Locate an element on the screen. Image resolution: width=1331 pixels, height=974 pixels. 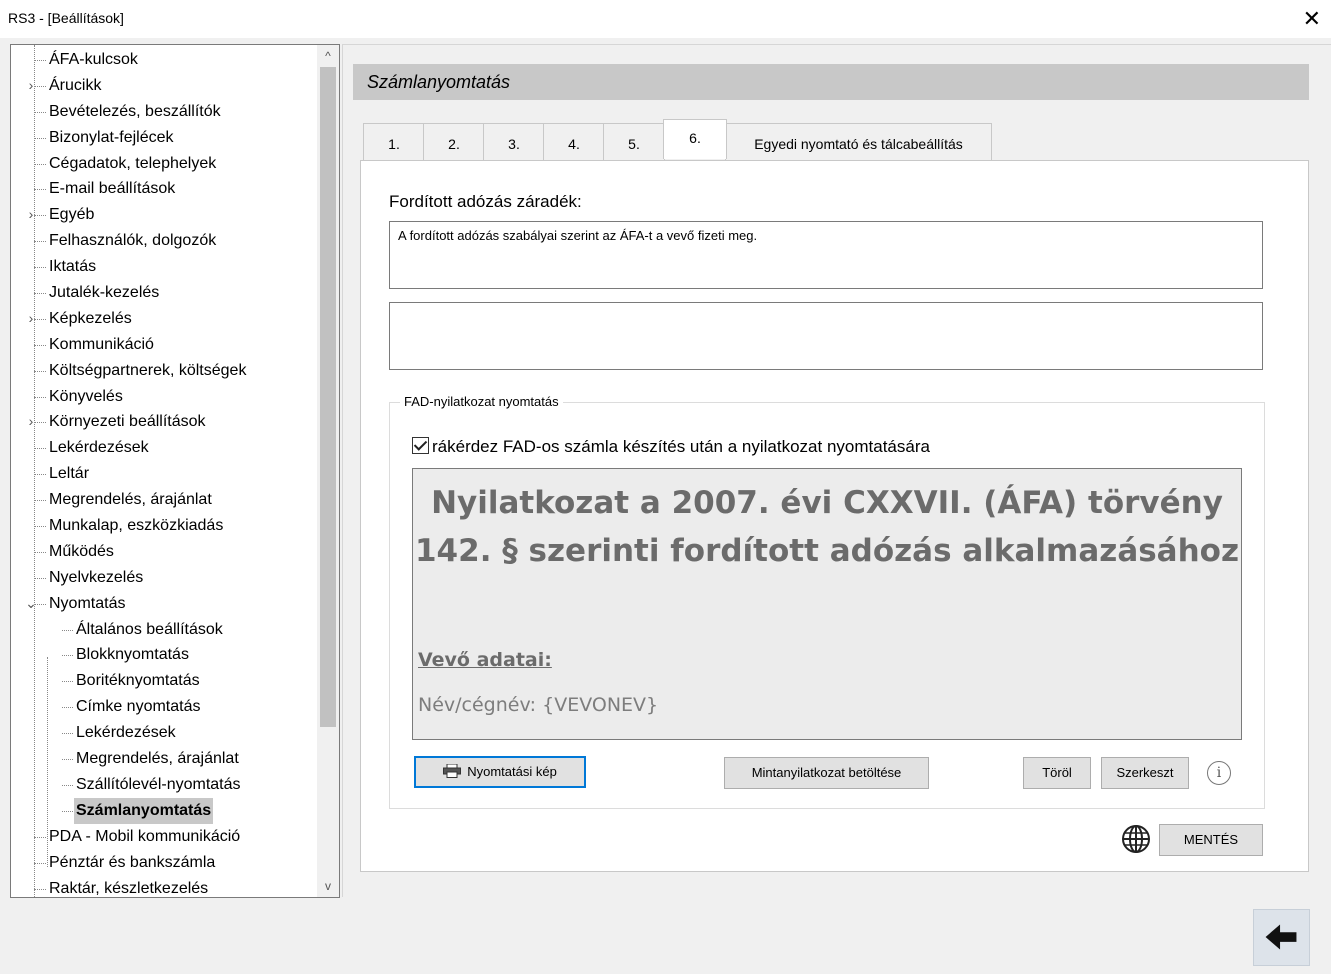
tree-item-label: E-mail beállítások is located at coordinates (112, 189).